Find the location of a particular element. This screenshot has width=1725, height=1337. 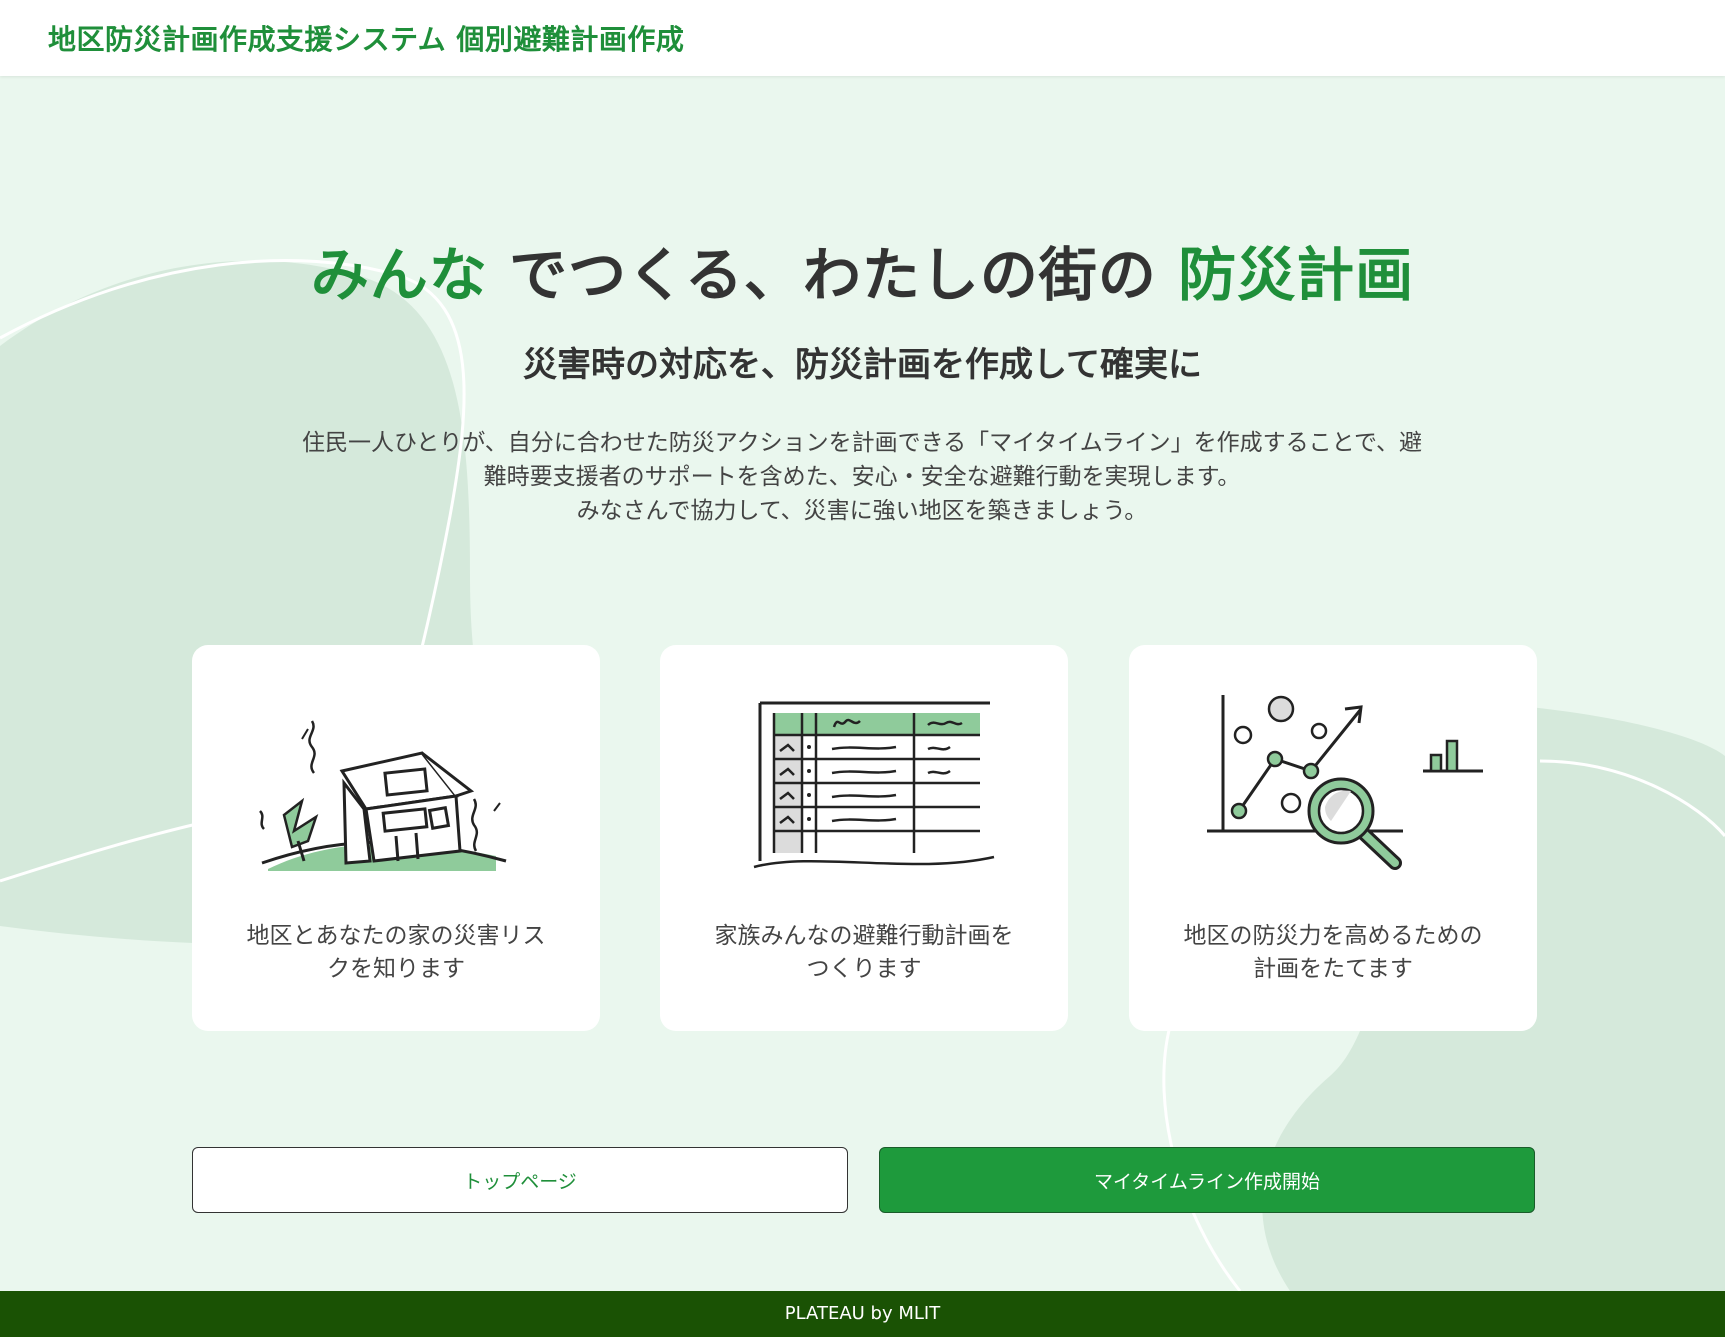

feature-caption-analysis: 地区の防災力を高めるための 計画をたてます is located at coordinates (1333, 953).